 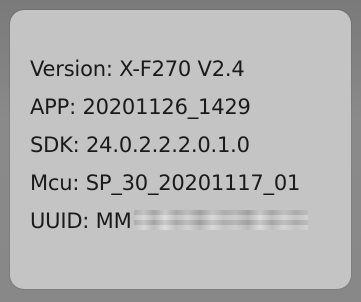 What do you see at coordinates (165, 183) in the screenshot?
I see `mcu-version-text: Mcu: SP_30_20201117_01` at bounding box center [165, 183].